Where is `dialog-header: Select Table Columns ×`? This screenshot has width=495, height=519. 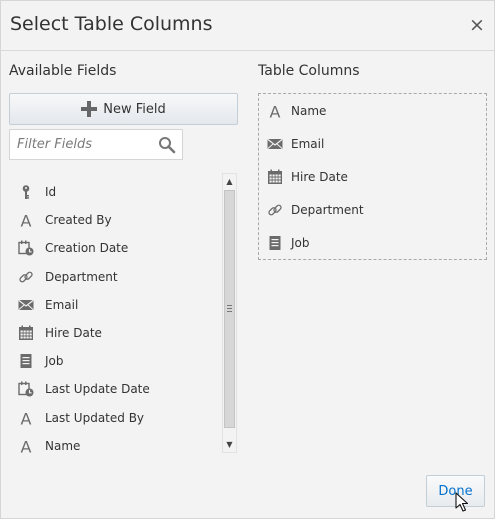 dialog-header: Select Table Columns × is located at coordinates (247, 26).